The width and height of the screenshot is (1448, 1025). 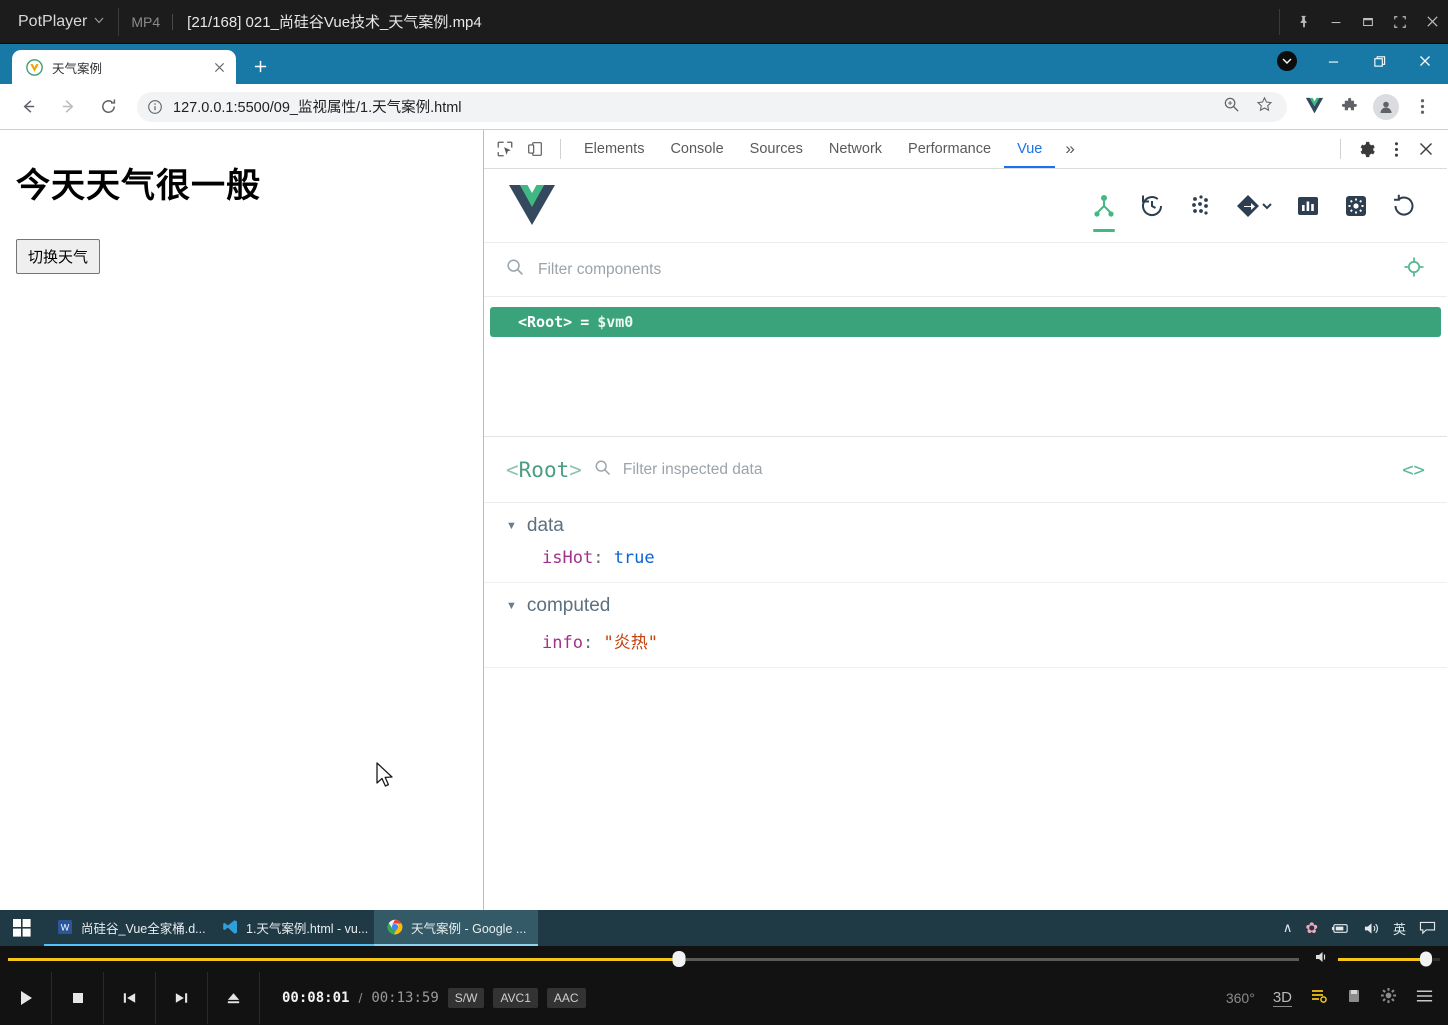 What do you see at coordinates (1152, 206) in the screenshot?
I see `timeline-history-icon` at bounding box center [1152, 206].